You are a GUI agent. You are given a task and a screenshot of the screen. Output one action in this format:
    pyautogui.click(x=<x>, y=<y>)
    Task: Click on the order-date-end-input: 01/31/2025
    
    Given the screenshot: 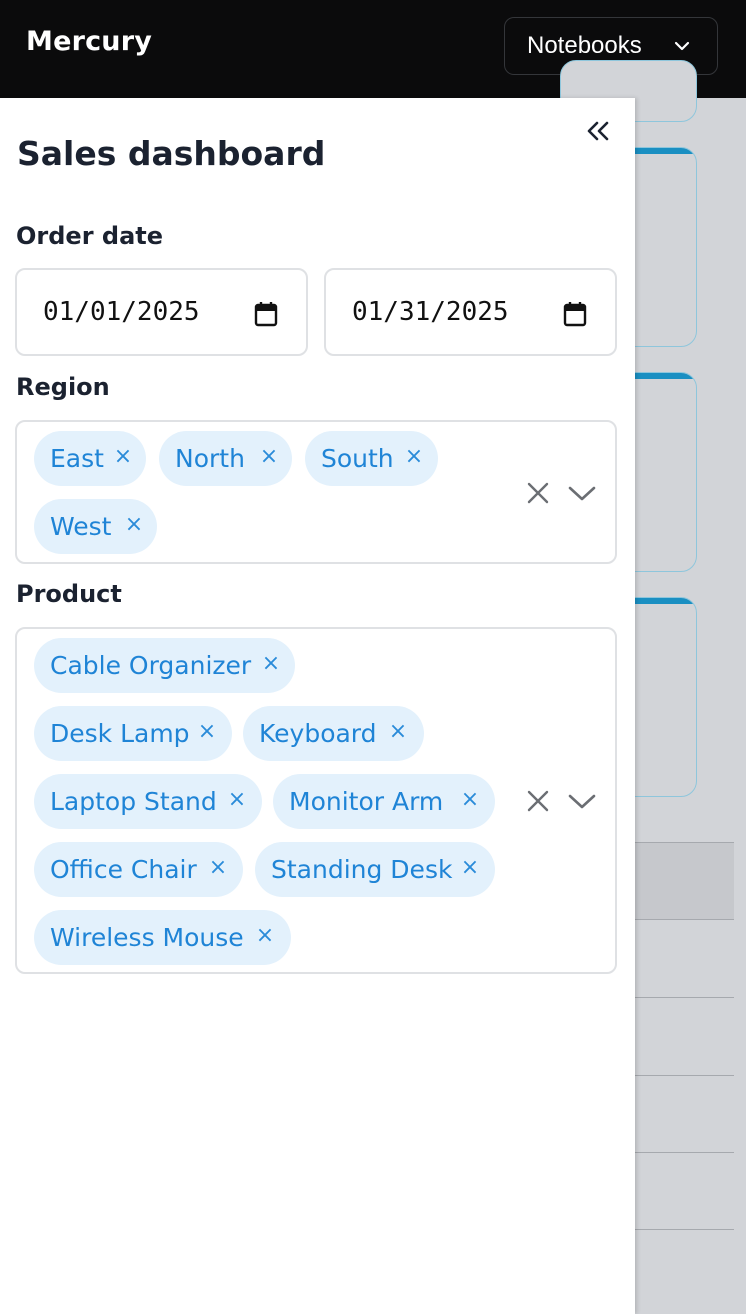 What is the action you would take?
    pyautogui.click(x=470, y=312)
    